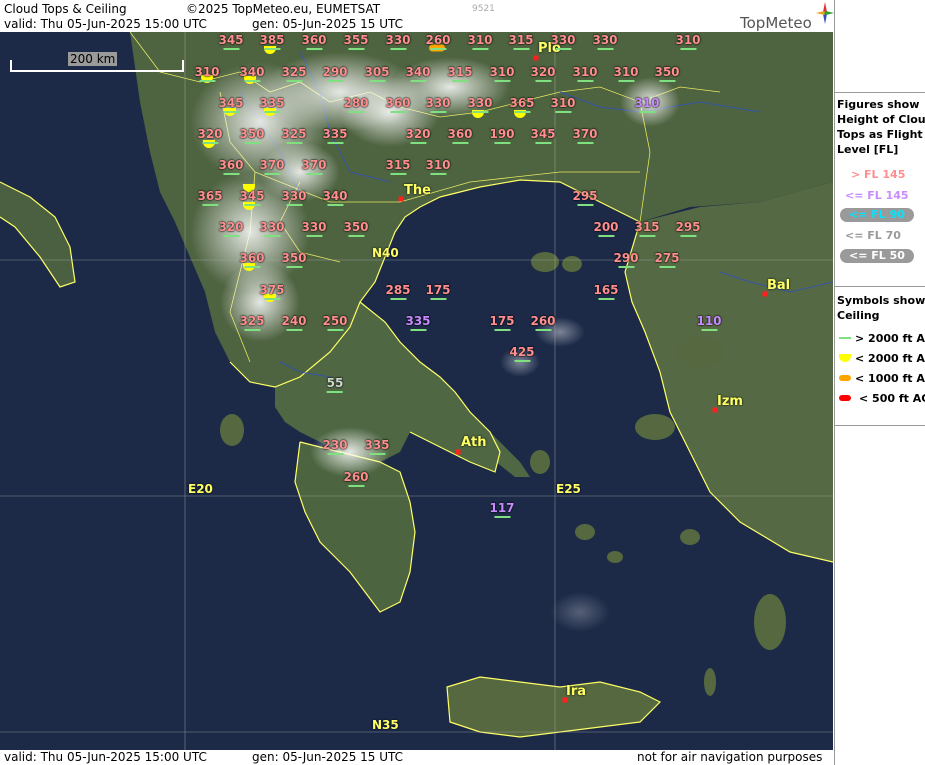 Image resolution: width=925 pixels, height=765 pixels. Describe the element at coordinates (328, 757) in the screenshot. I see `footer-gen-time: gen: 05-Jun-2025 15 UTC` at that location.